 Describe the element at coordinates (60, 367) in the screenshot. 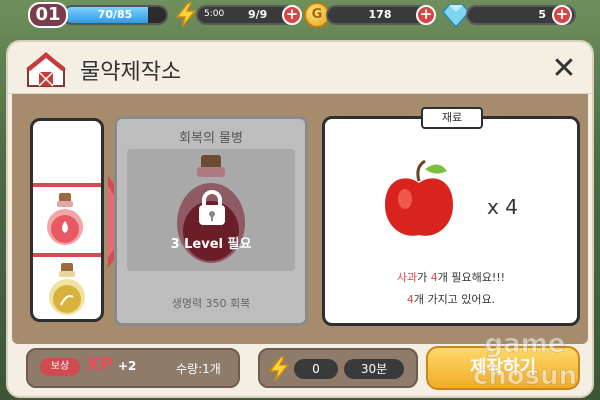

I see `reward-badge: 보상` at that location.